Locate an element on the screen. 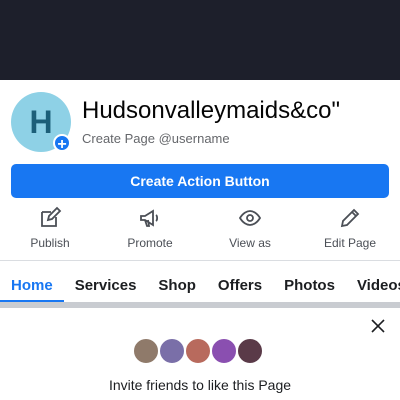  tab-videos: Videos is located at coordinates (373, 285).